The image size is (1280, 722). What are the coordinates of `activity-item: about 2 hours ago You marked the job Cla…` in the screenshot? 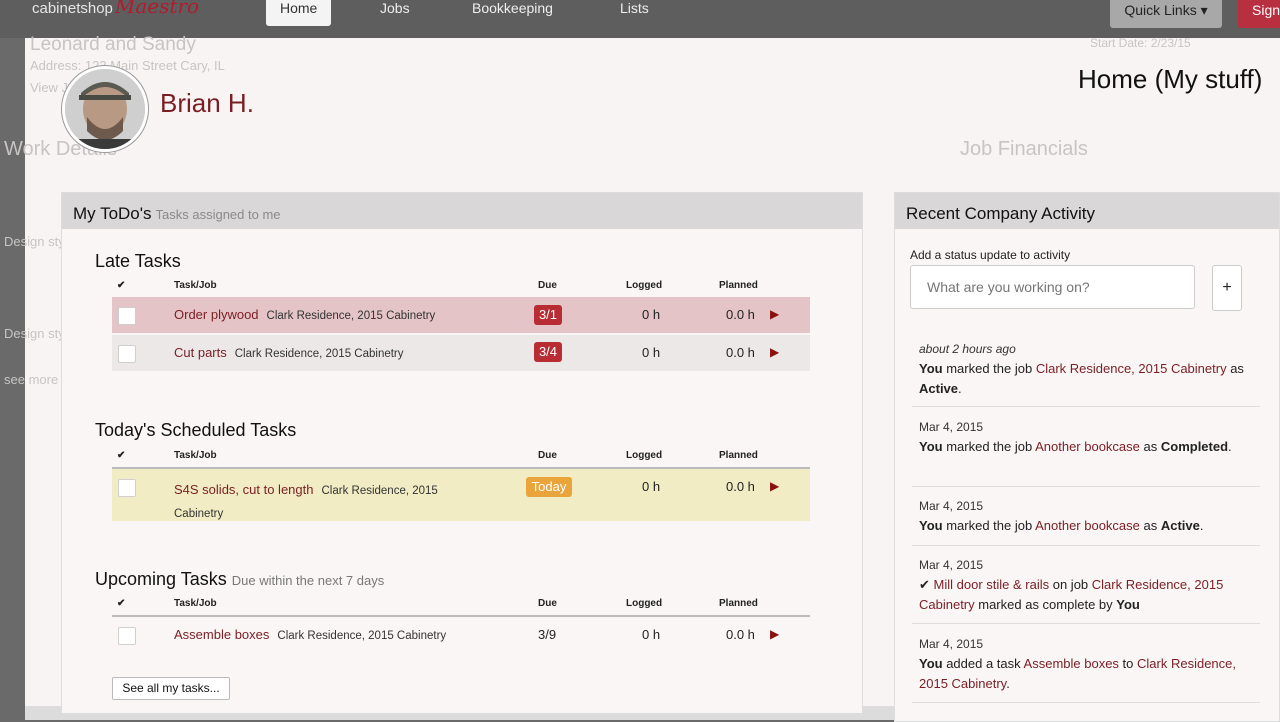 It's located at (1089, 369).